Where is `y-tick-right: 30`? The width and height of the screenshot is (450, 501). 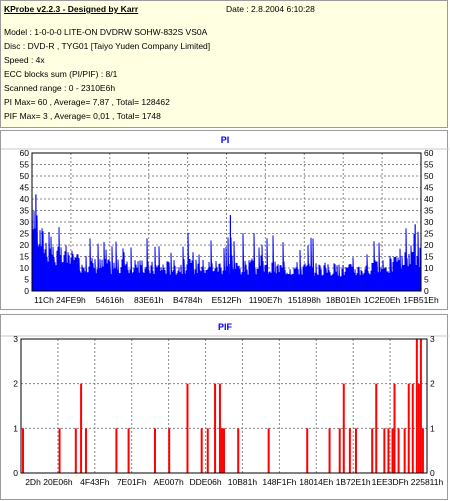
y-tick-right: 30 is located at coordinates (429, 222).